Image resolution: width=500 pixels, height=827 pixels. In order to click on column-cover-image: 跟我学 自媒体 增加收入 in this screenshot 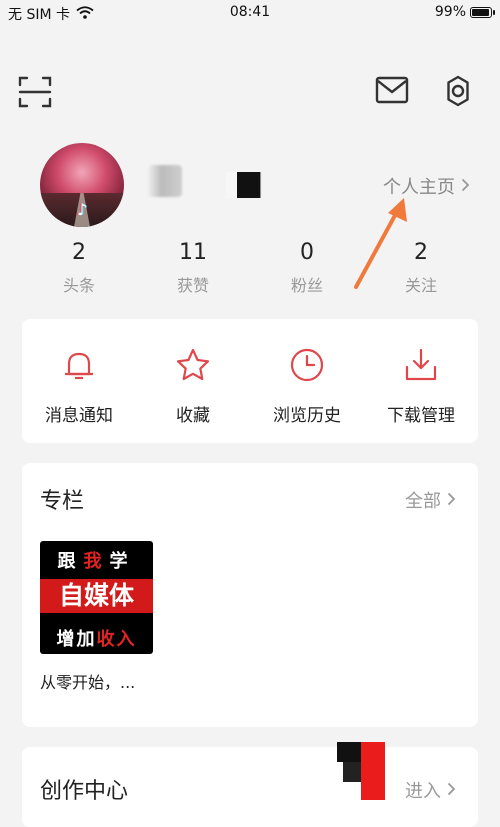, I will do `click(96, 597)`.